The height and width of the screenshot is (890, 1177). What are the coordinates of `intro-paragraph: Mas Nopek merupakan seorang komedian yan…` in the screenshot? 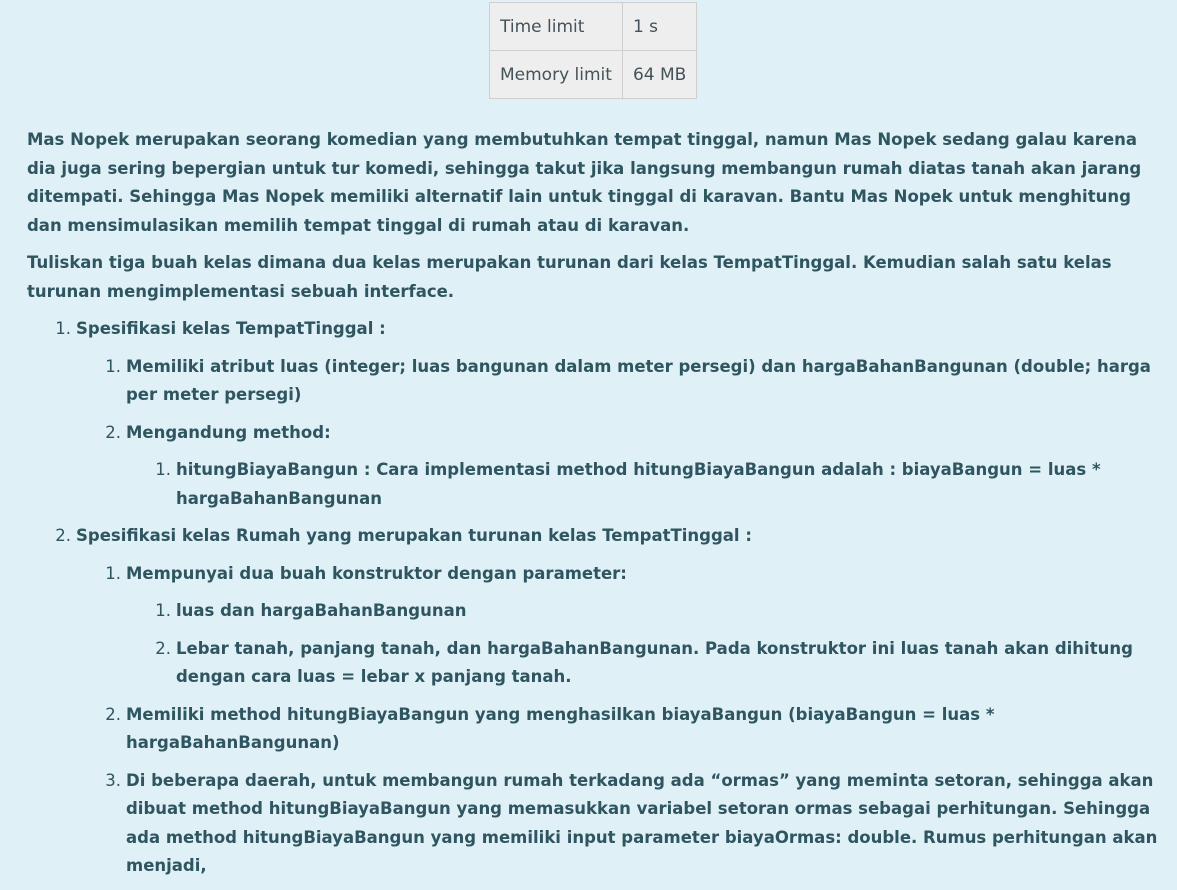 It's located at (584, 182).